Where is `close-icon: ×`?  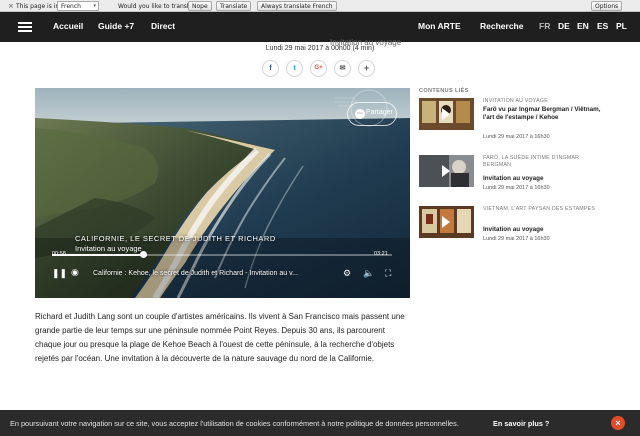
close-icon: × is located at coordinates (618, 423).